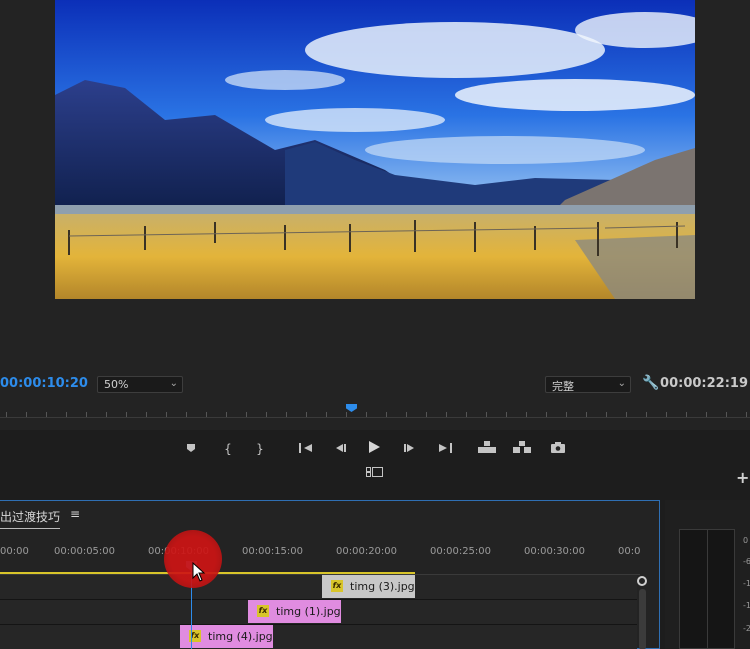 This screenshot has width=750, height=649. I want to click on mark-in-icon: {, so click(228, 449).